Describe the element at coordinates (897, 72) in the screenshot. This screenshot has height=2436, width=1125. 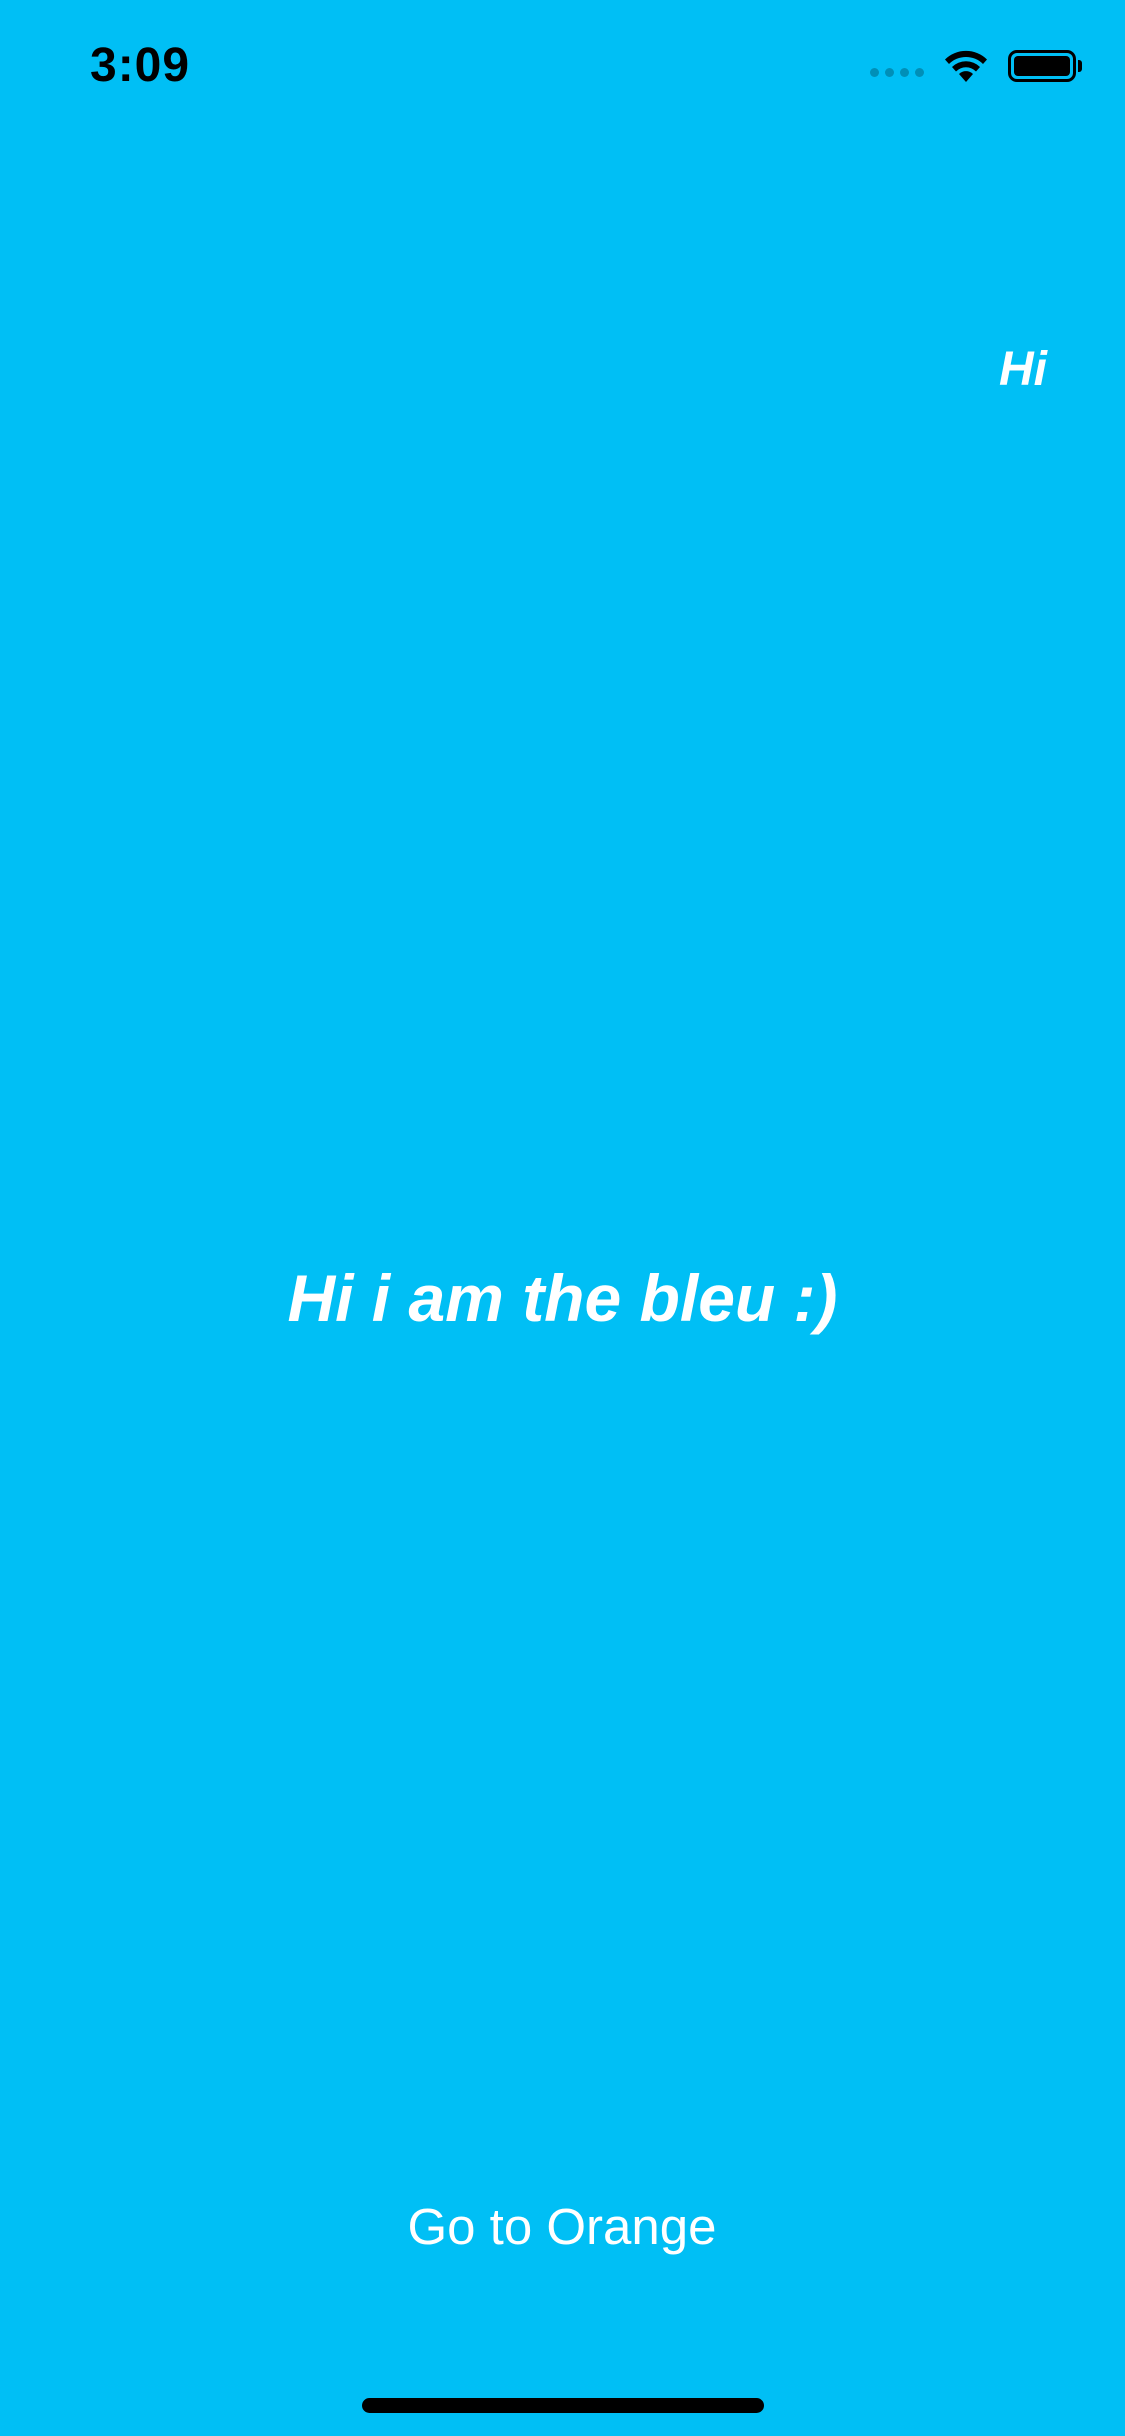
I see `signal-dots-icon` at that location.